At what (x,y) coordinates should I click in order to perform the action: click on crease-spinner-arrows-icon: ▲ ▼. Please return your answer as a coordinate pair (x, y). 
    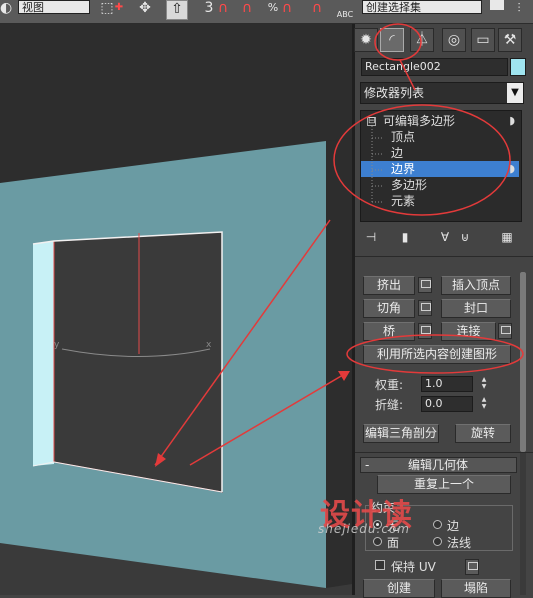
    Looking at the image, I should click on (484, 404).